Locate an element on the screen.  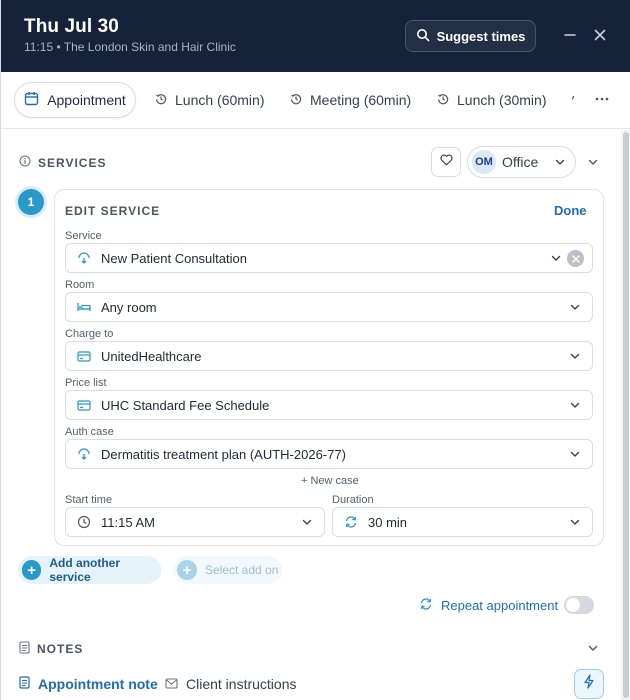
toggle-knob is located at coordinates (573, 605).